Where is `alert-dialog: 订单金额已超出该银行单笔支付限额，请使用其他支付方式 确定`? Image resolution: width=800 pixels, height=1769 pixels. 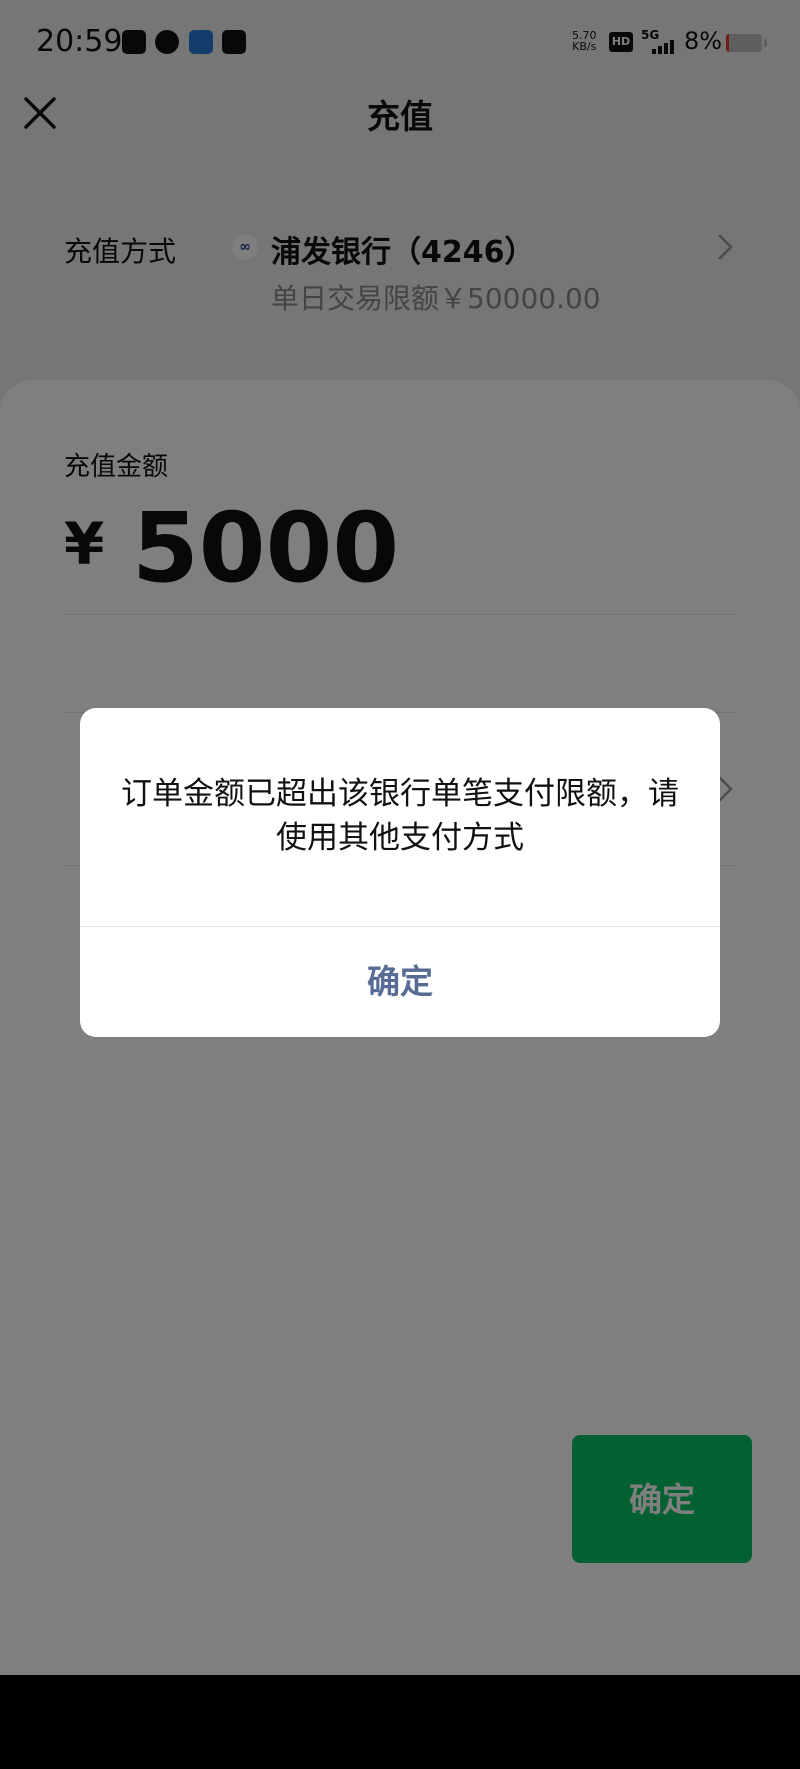
alert-dialog: 订单金额已超出该银行单笔支付限额，请使用其他支付方式 确定 is located at coordinates (400, 872).